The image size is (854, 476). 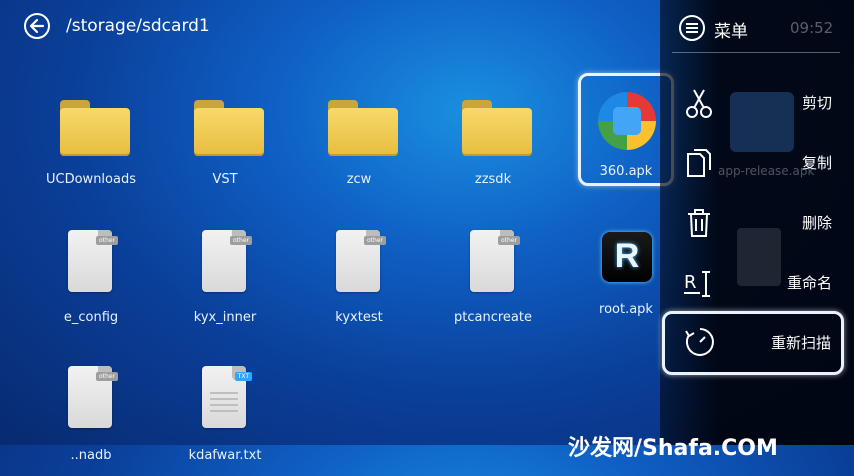 What do you see at coordinates (816, 223) in the screenshot?
I see `menu-item-label: 删除` at bounding box center [816, 223].